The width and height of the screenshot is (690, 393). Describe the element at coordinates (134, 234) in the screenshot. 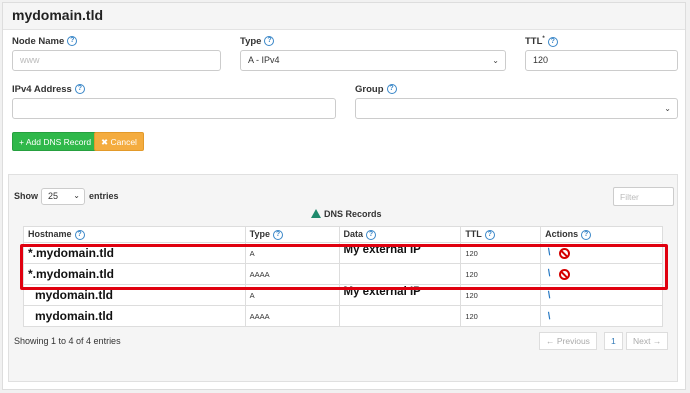

I see `column-hostname: Hostname?` at that location.